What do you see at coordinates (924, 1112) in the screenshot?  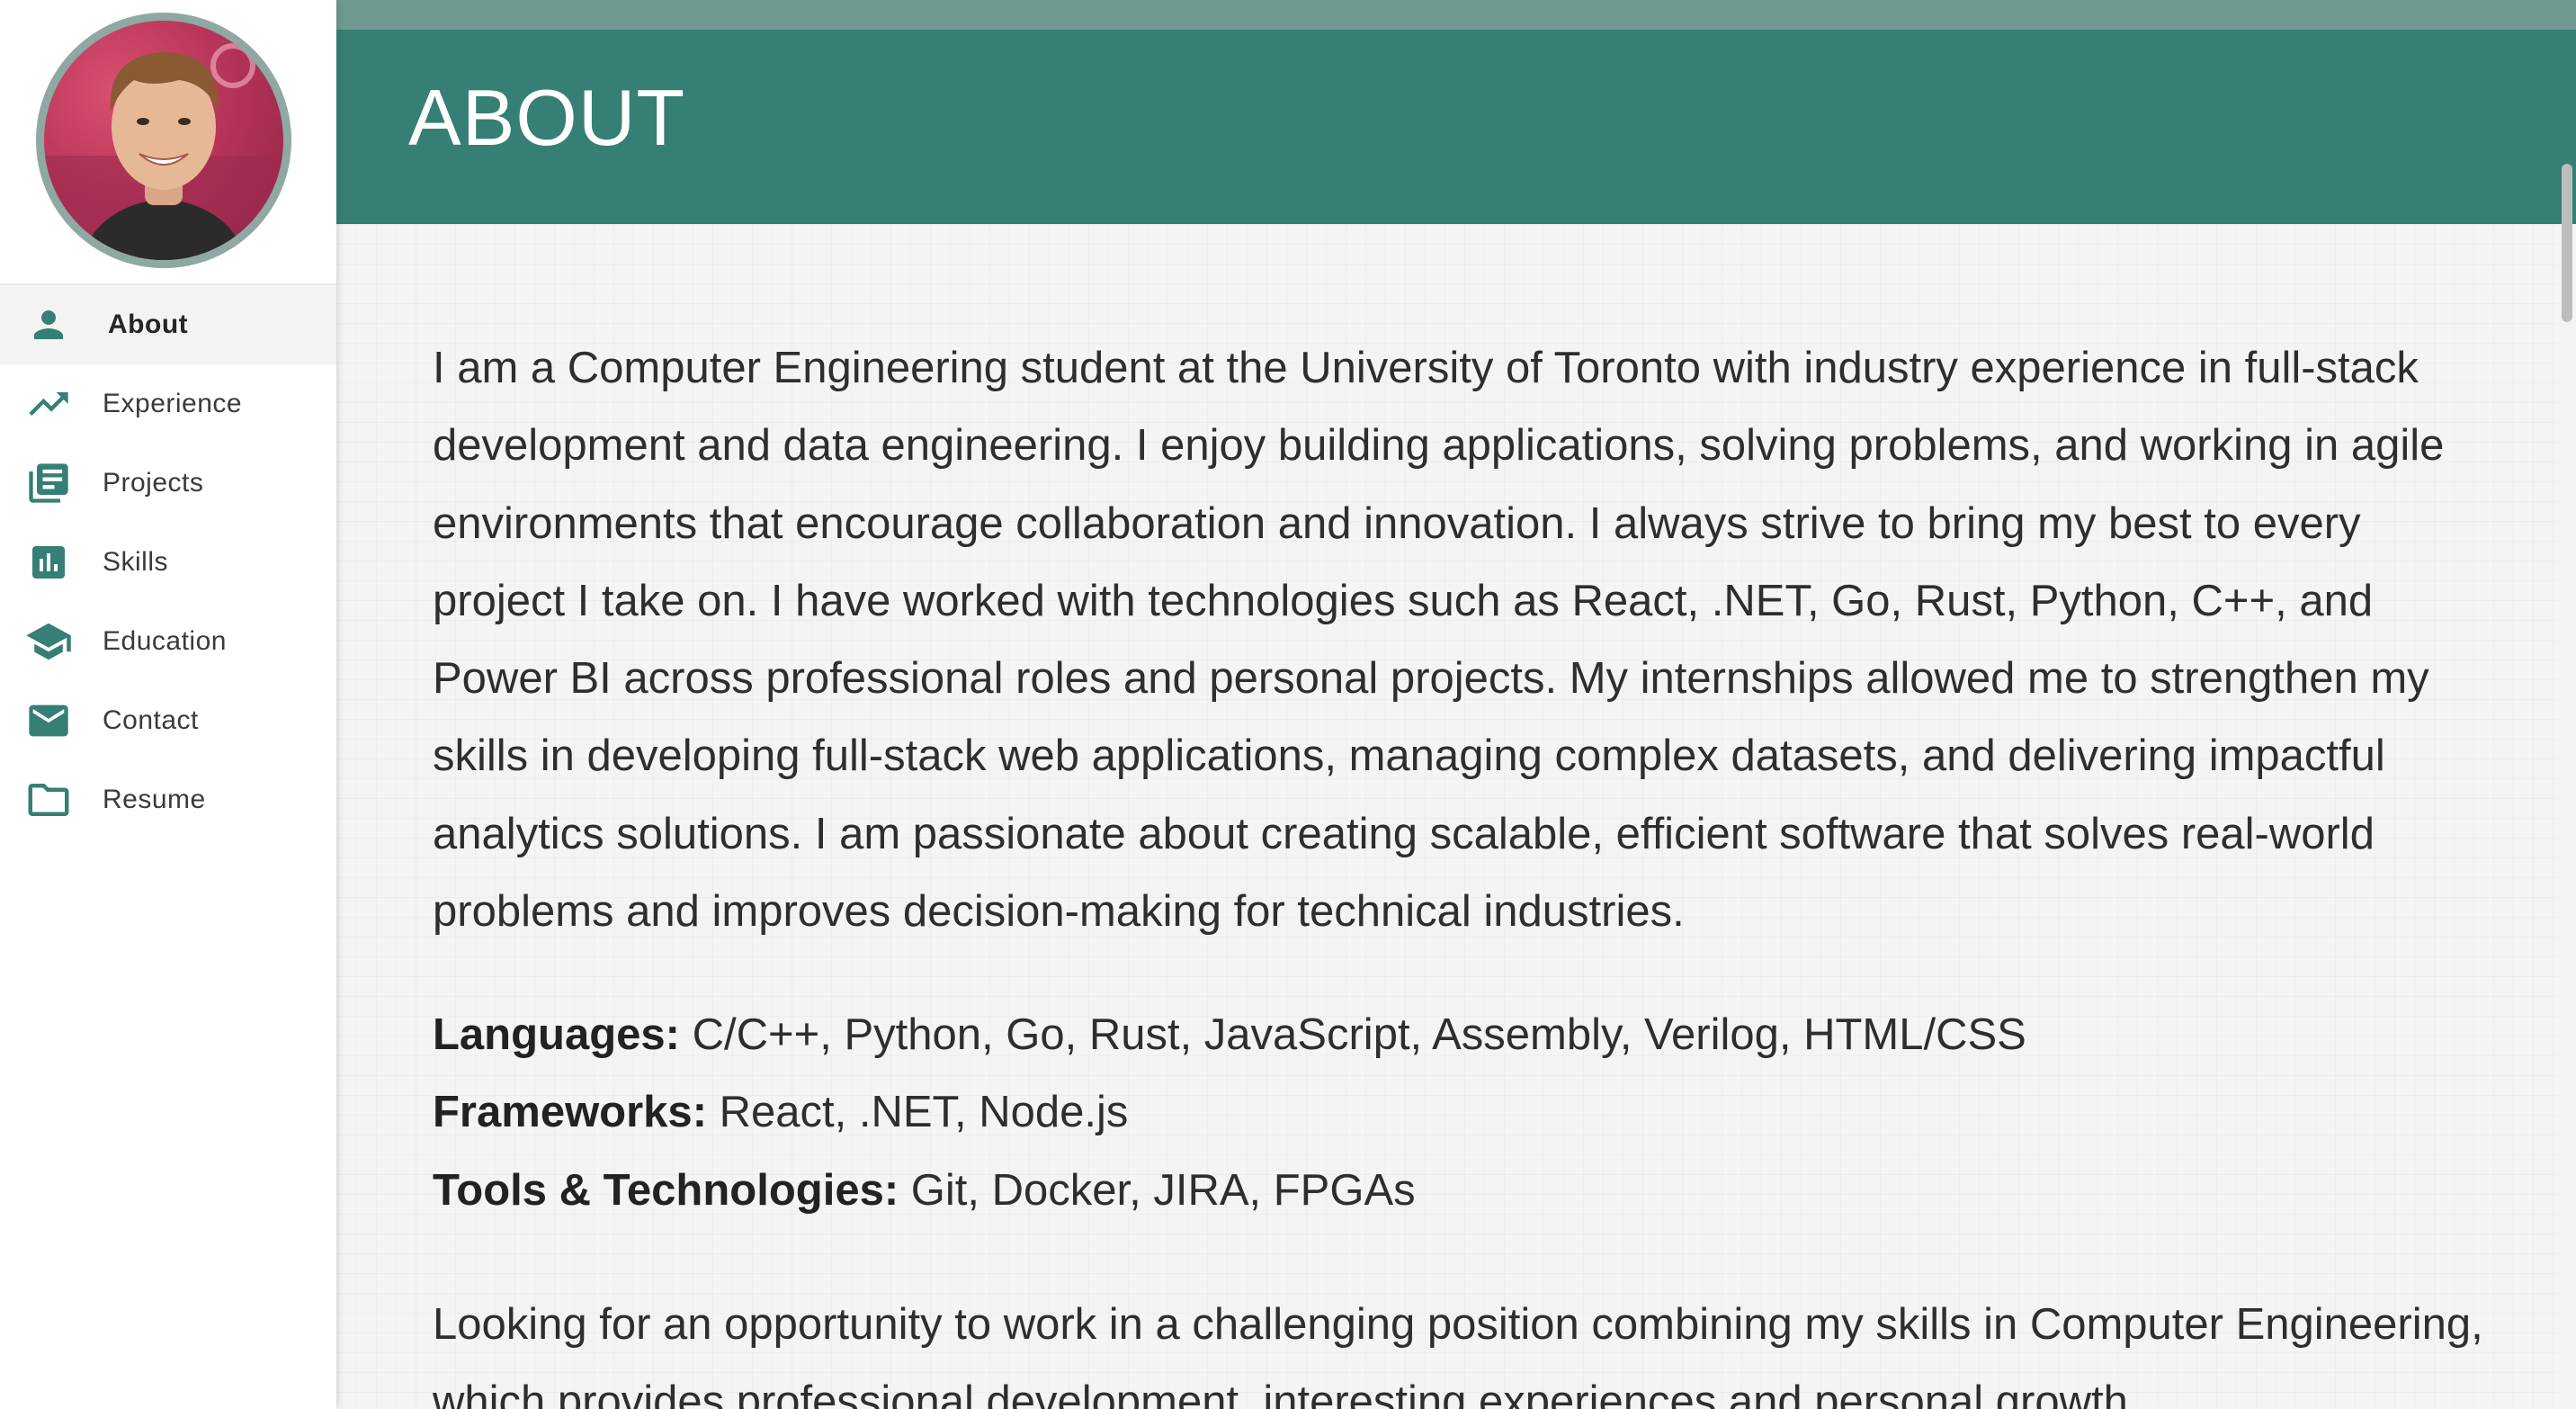 I see `skill-value: React, .NET, Node.js` at bounding box center [924, 1112].